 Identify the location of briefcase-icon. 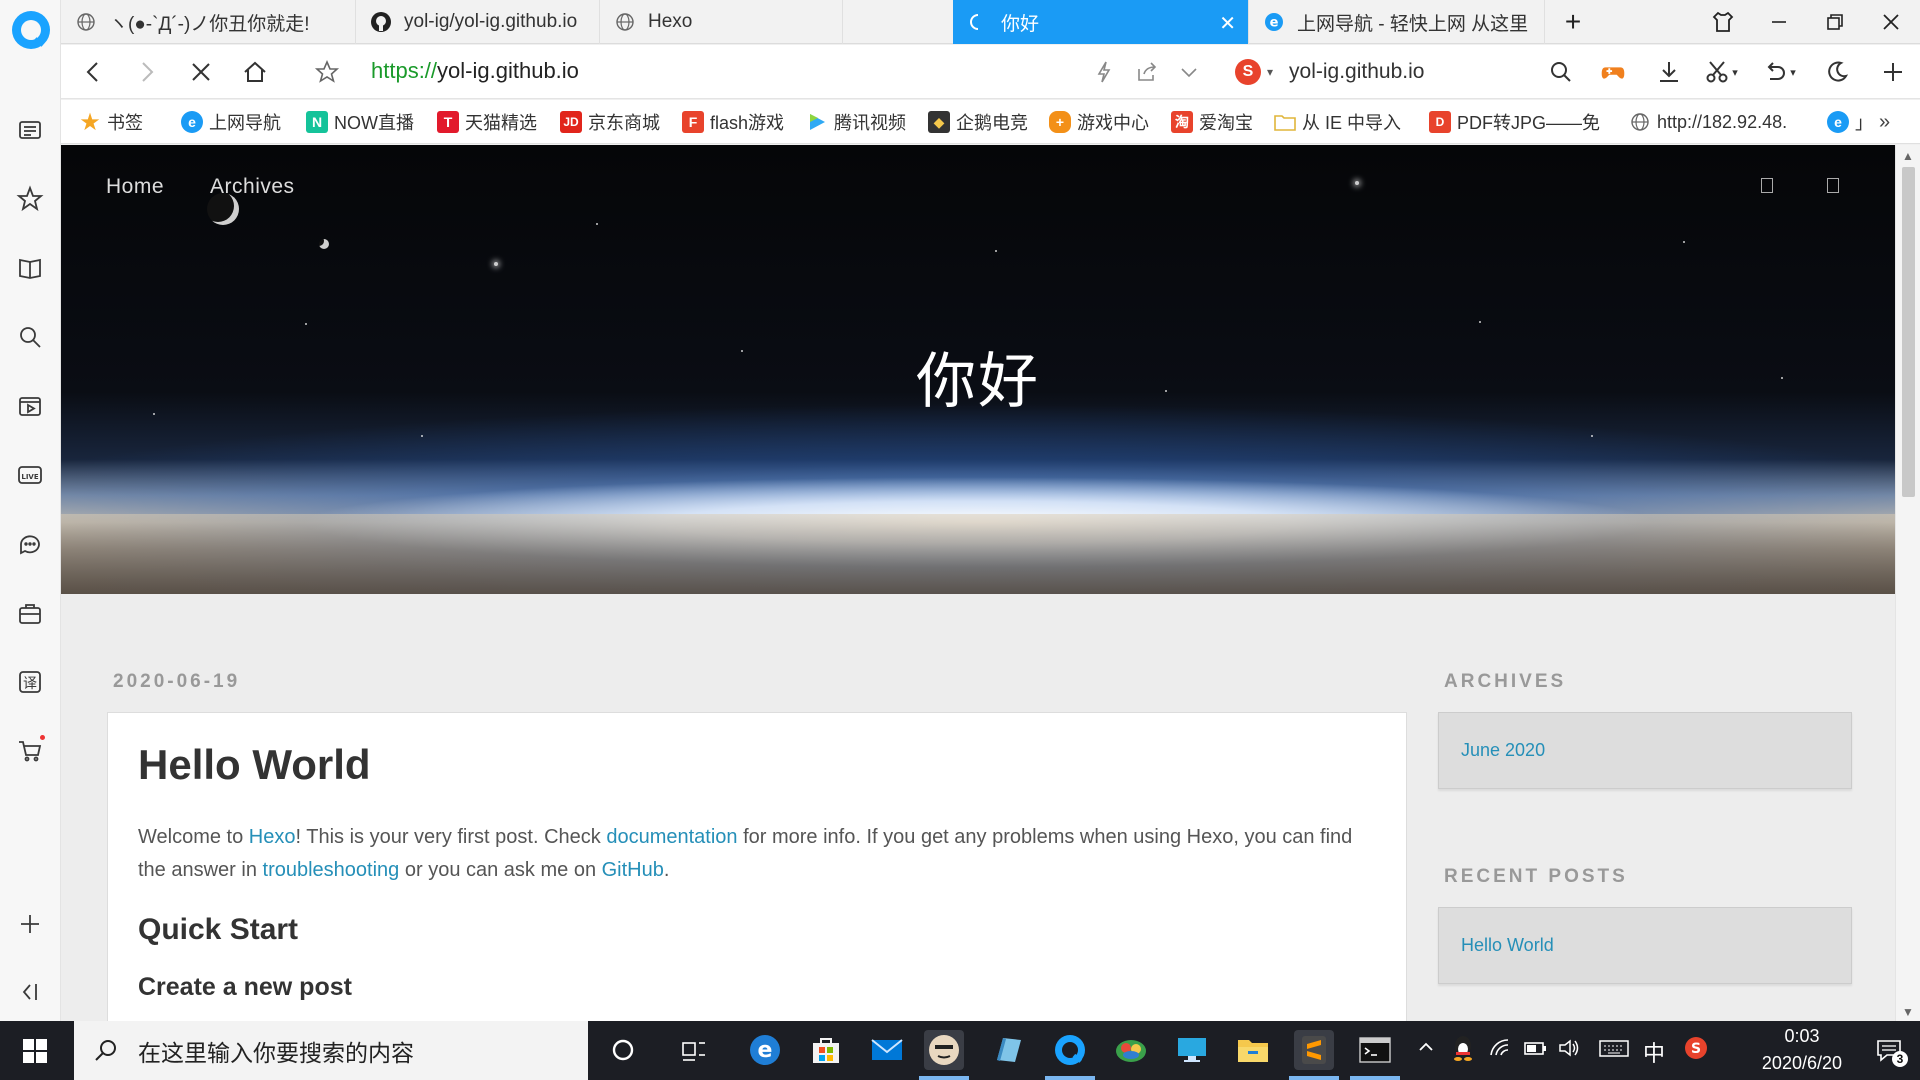
(30, 613).